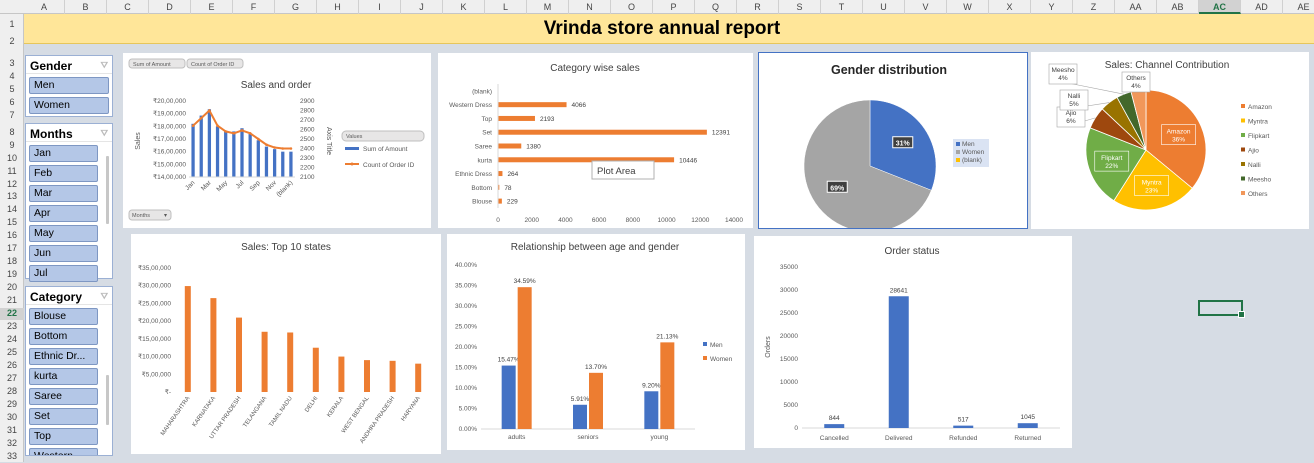  Describe the element at coordinates (12, 262) in the screenshot. I see `row-header: 18` at that location.